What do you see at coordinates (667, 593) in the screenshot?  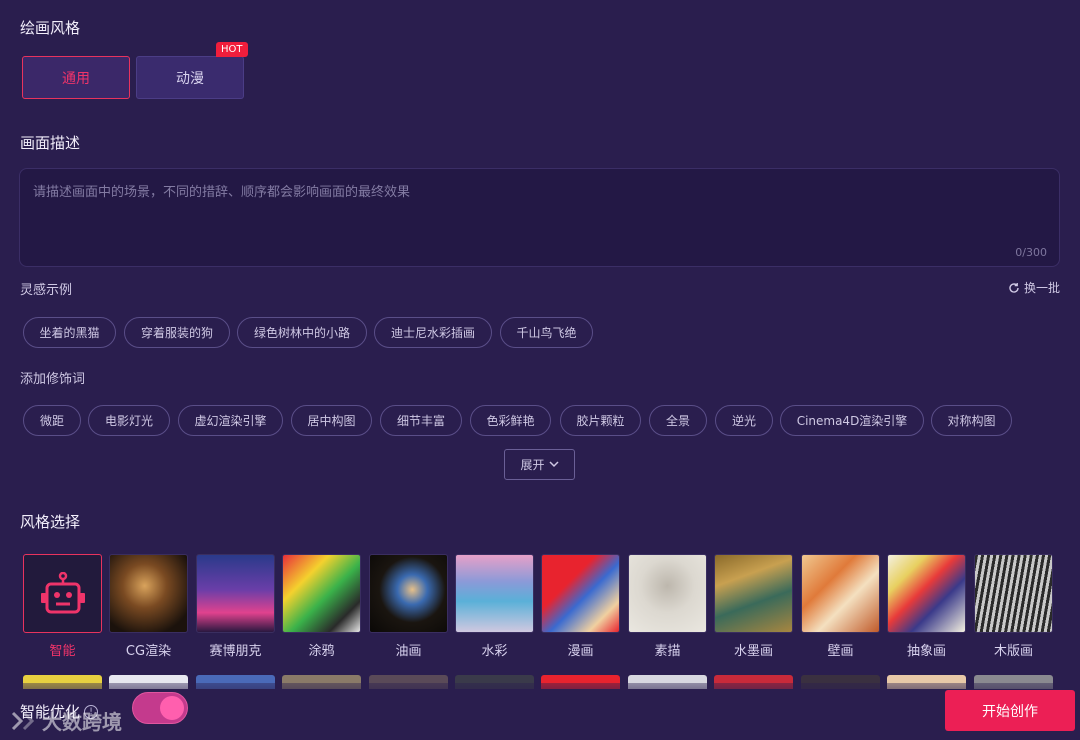 I see `style-thumb-sketch` at bounding box center [667, 593].